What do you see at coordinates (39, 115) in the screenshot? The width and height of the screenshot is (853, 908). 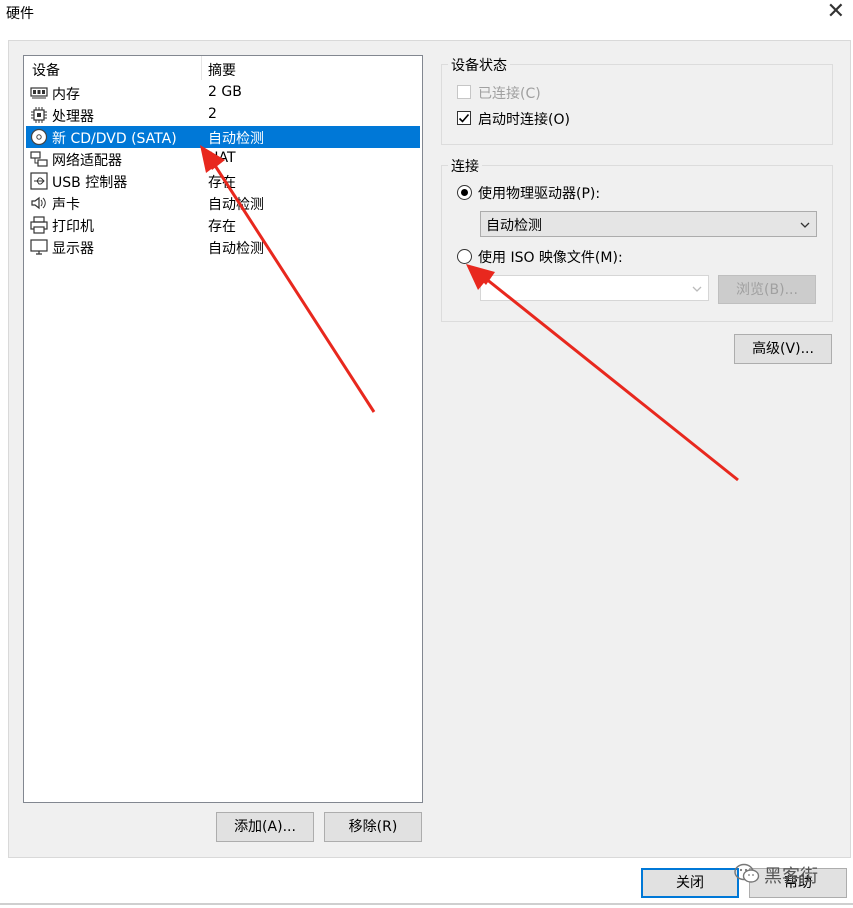 I see `processor-icon` at bounding box center [39, 115].